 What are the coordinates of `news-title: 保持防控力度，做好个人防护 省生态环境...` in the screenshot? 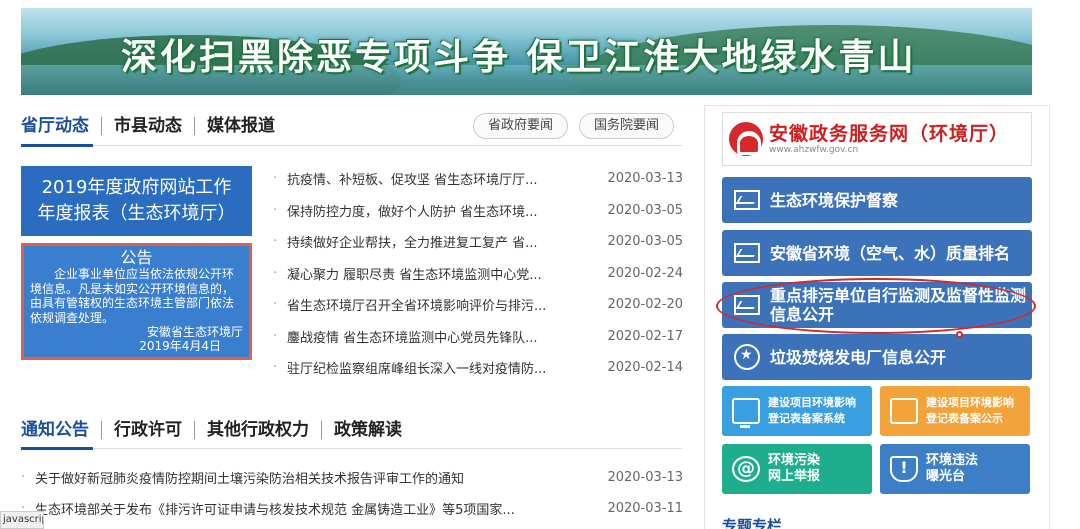 It's located at (445, 210).